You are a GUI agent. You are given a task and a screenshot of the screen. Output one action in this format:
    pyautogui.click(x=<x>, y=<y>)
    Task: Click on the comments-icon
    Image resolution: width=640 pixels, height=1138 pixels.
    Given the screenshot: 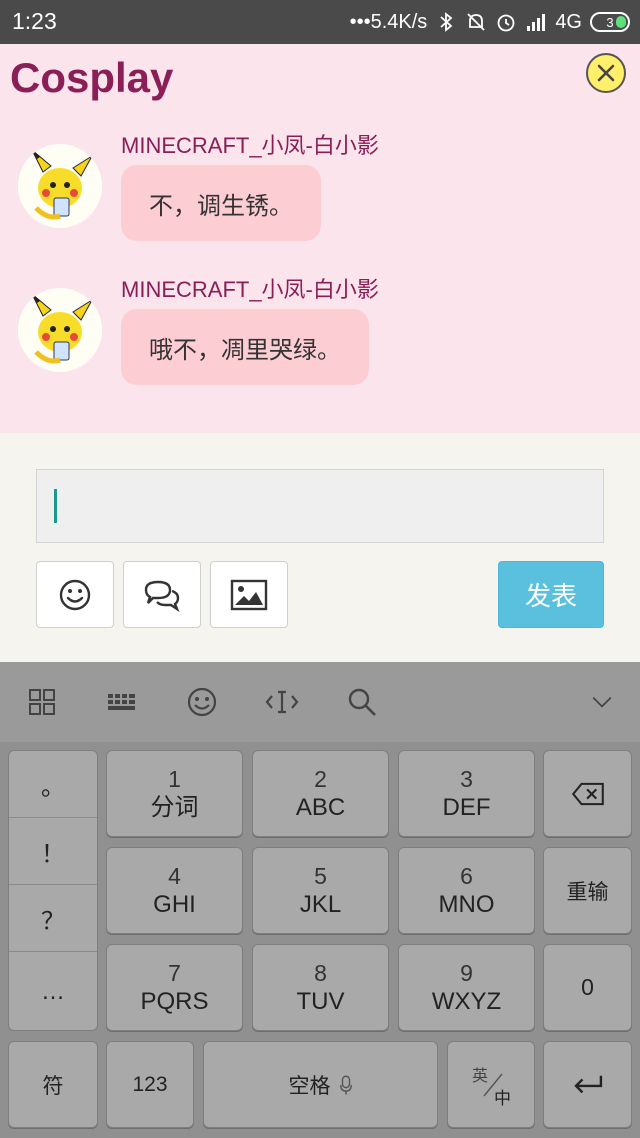 What is the action you would take?
    pyautogui.click(x=162, y=596)
    